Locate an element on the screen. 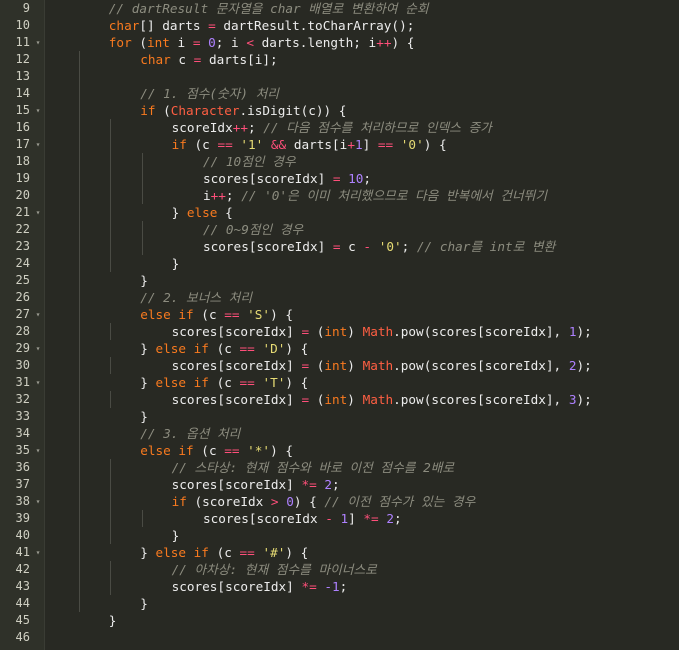 This screenshot has width=679, height=650. code-line: 46 is located at coordinates (339, 637).